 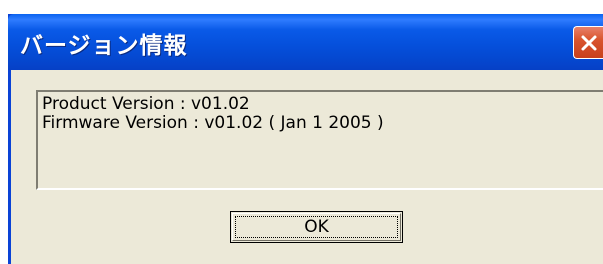 I want to click on ok-button: OK, so click(x=316, y=227).